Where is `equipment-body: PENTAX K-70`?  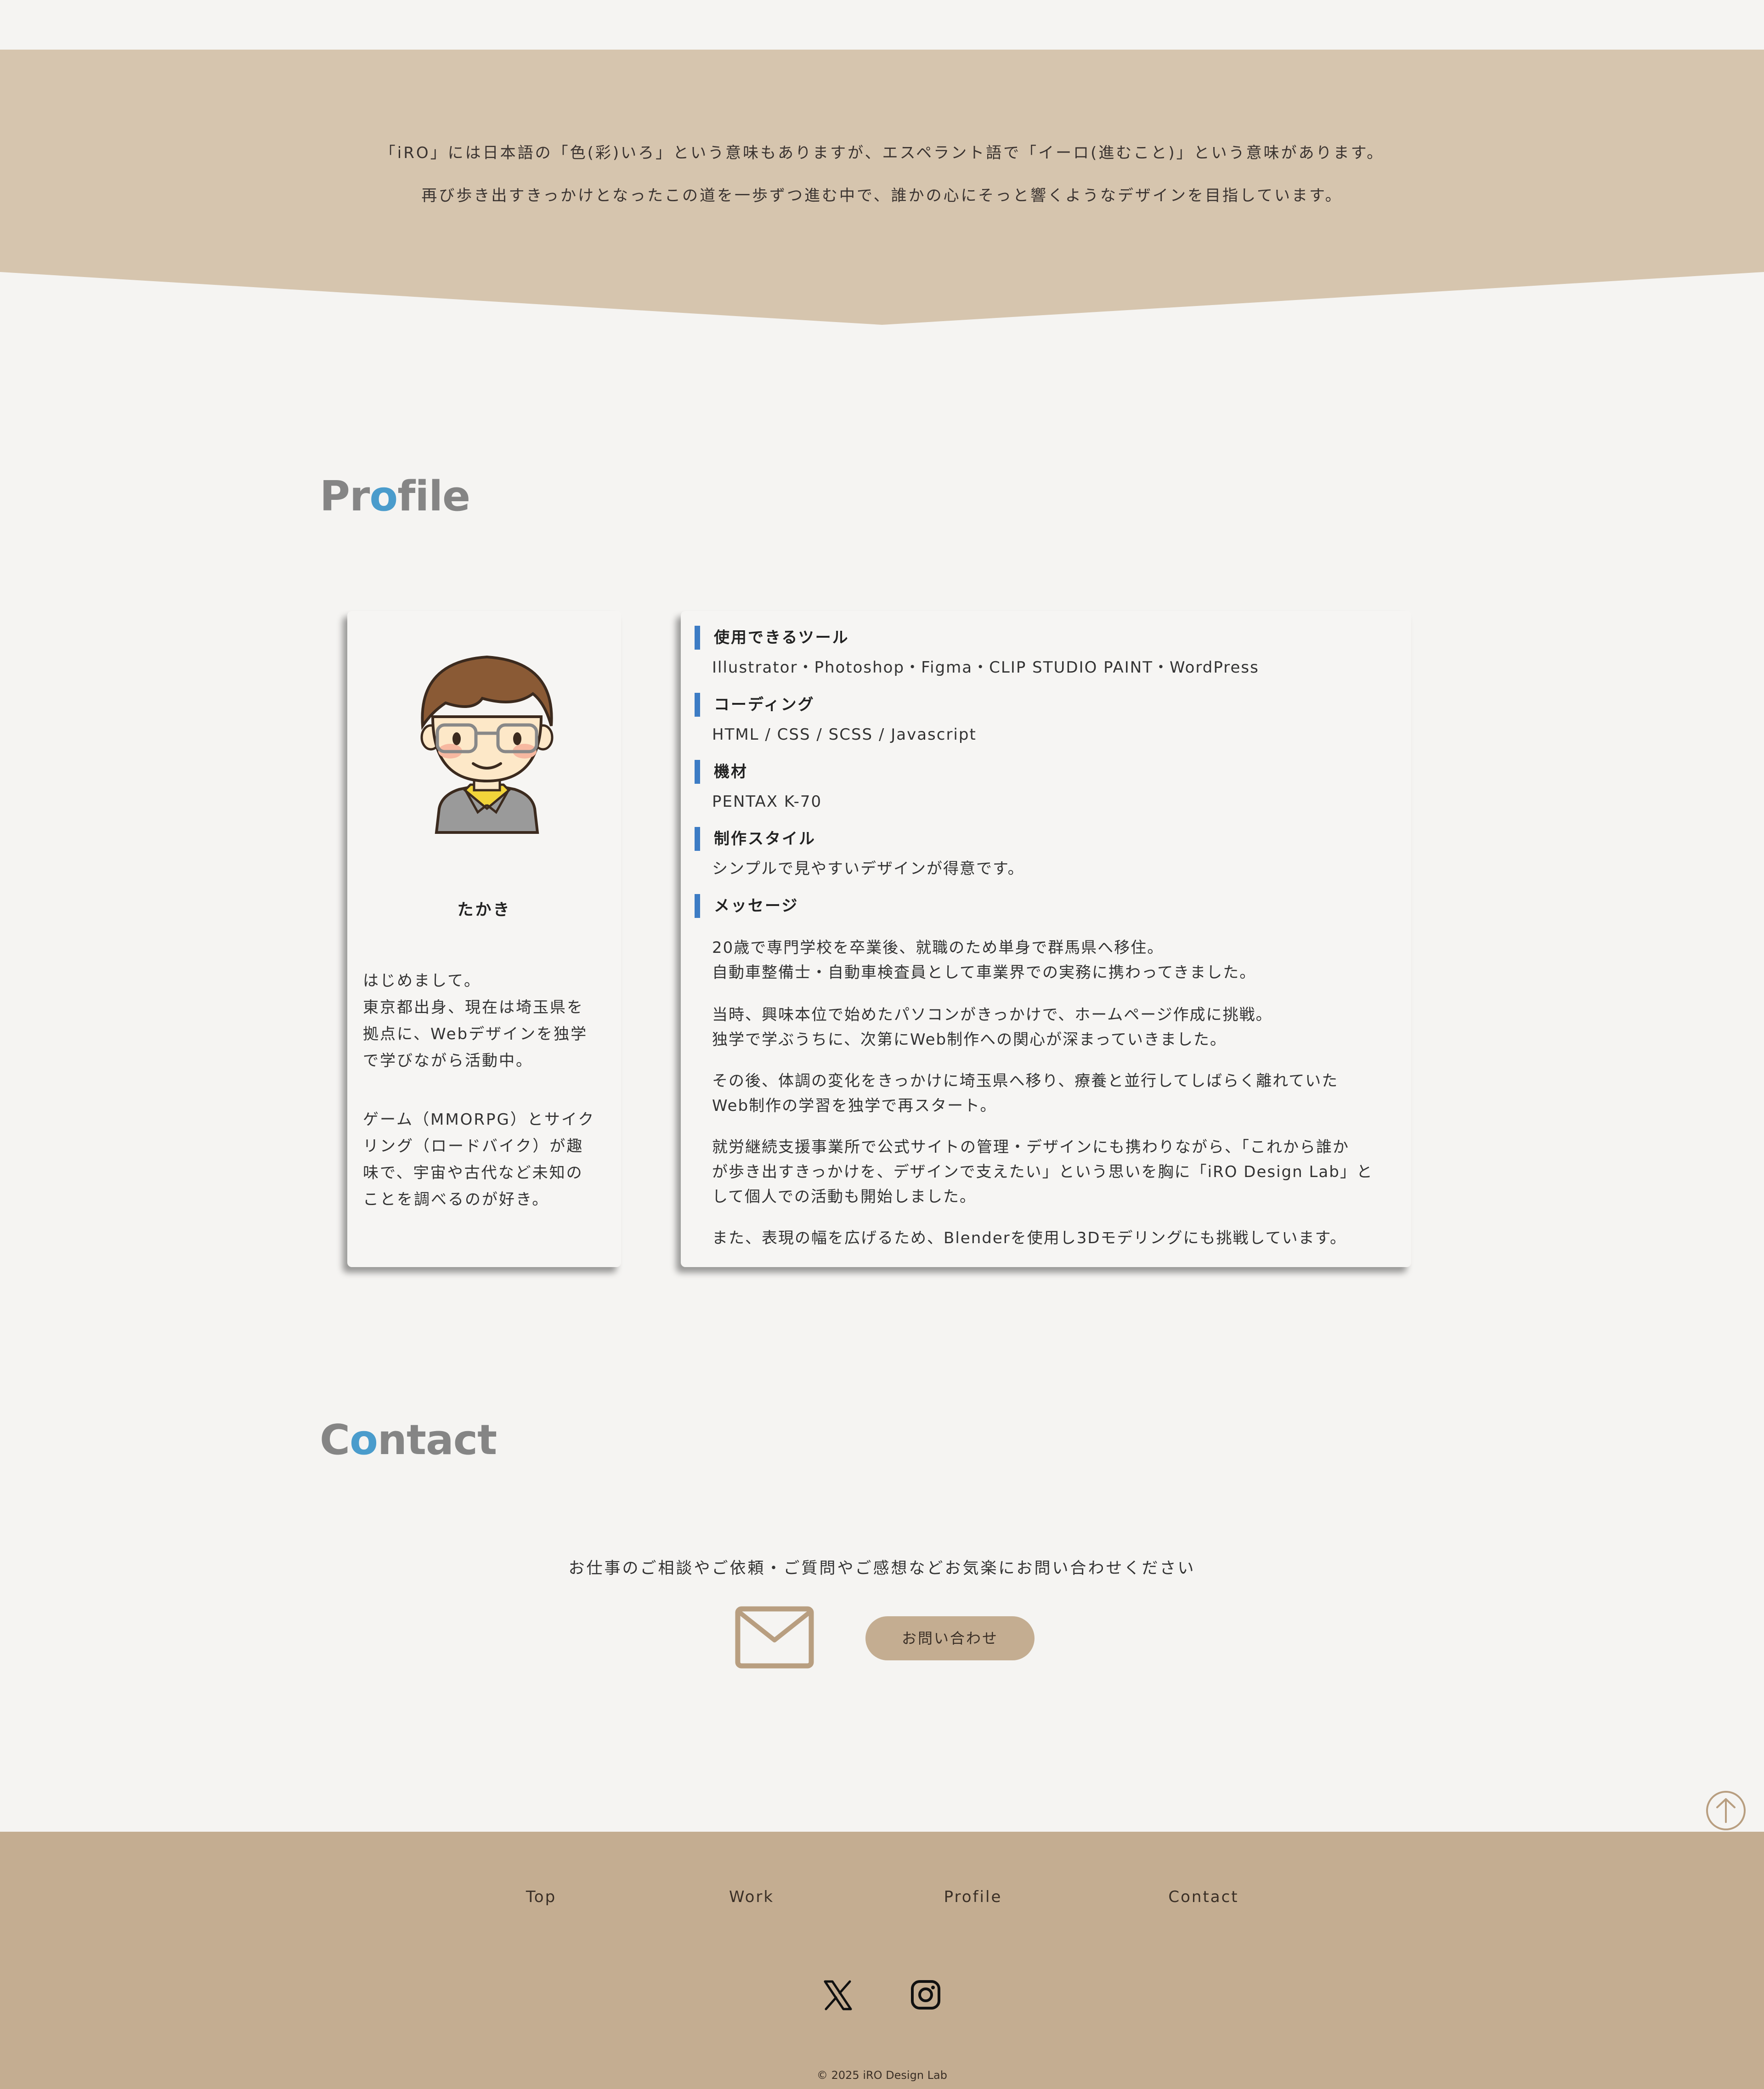
equipment-body: PENTAX K-70 is located at coordinates (767, 802).